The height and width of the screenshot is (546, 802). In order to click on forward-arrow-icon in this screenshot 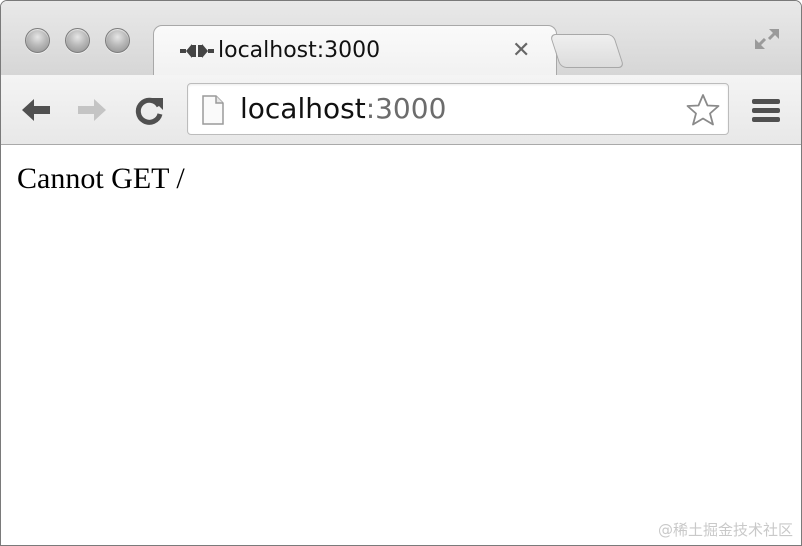, I will do `click(92, 110)`.